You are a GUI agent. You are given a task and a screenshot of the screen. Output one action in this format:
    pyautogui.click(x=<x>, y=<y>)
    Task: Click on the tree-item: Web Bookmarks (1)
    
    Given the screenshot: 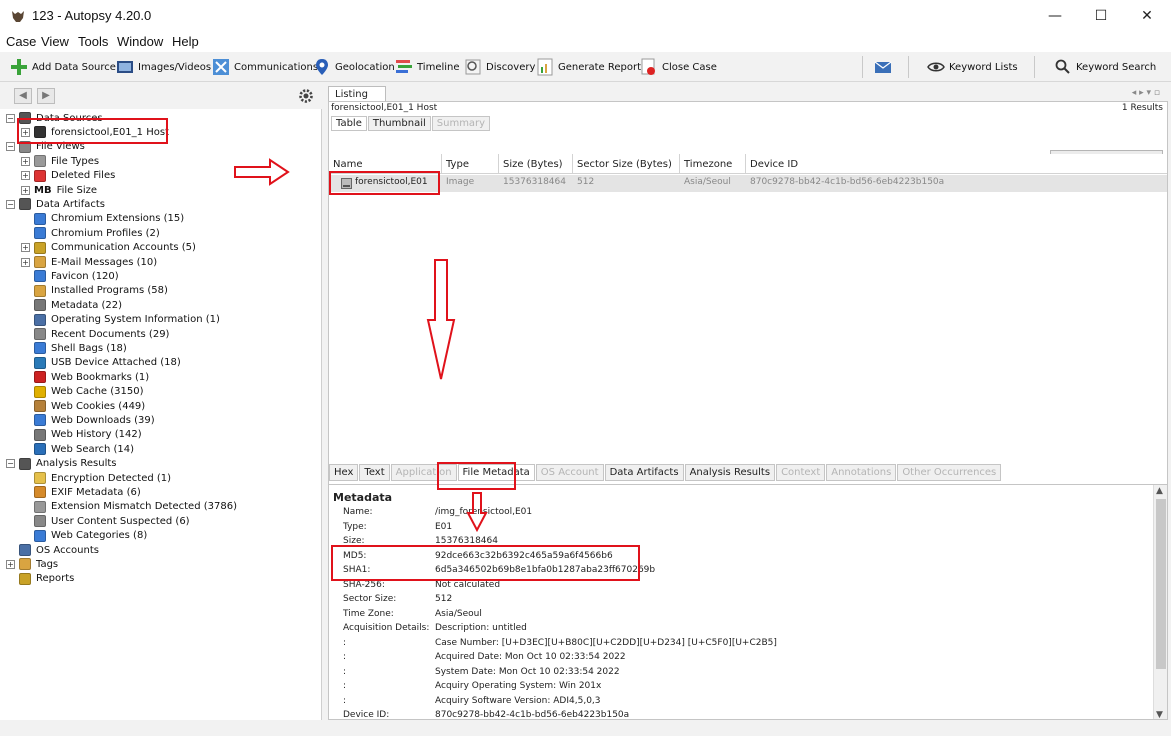 What is the action you would take?
    pyautogui.click(x=85, y=377)
    